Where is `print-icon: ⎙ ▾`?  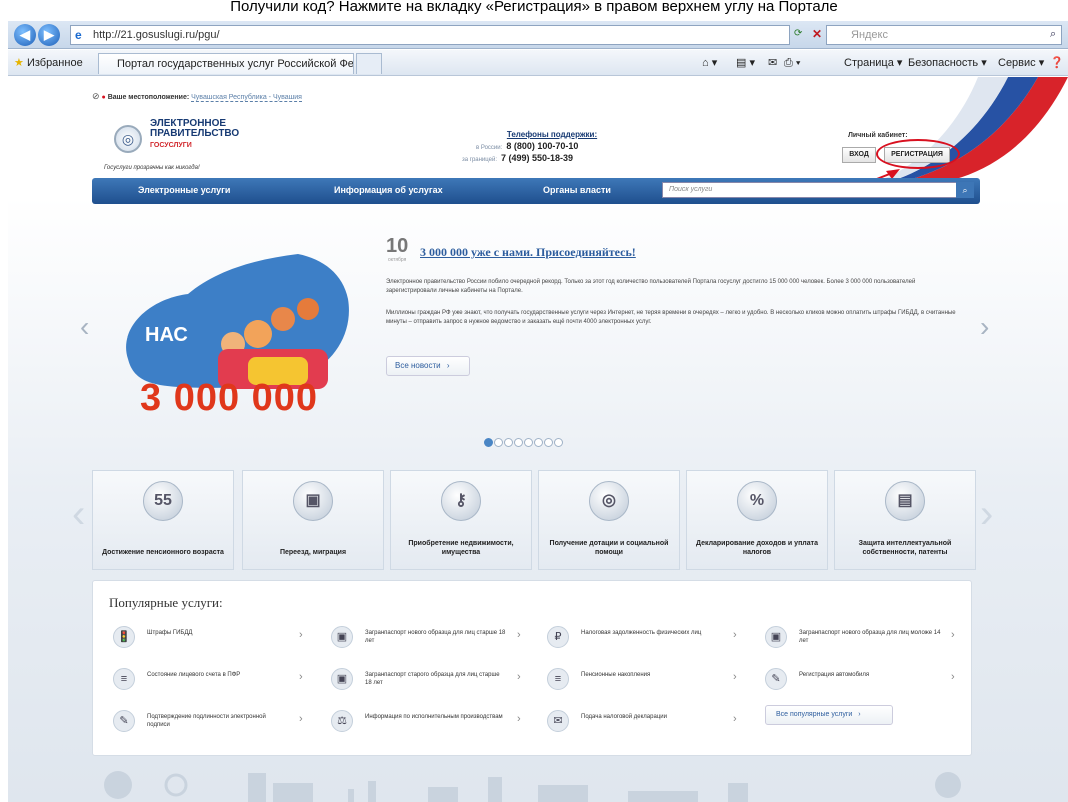
print-icon: ⎙ ▾ is located at coordinates (792, 63).